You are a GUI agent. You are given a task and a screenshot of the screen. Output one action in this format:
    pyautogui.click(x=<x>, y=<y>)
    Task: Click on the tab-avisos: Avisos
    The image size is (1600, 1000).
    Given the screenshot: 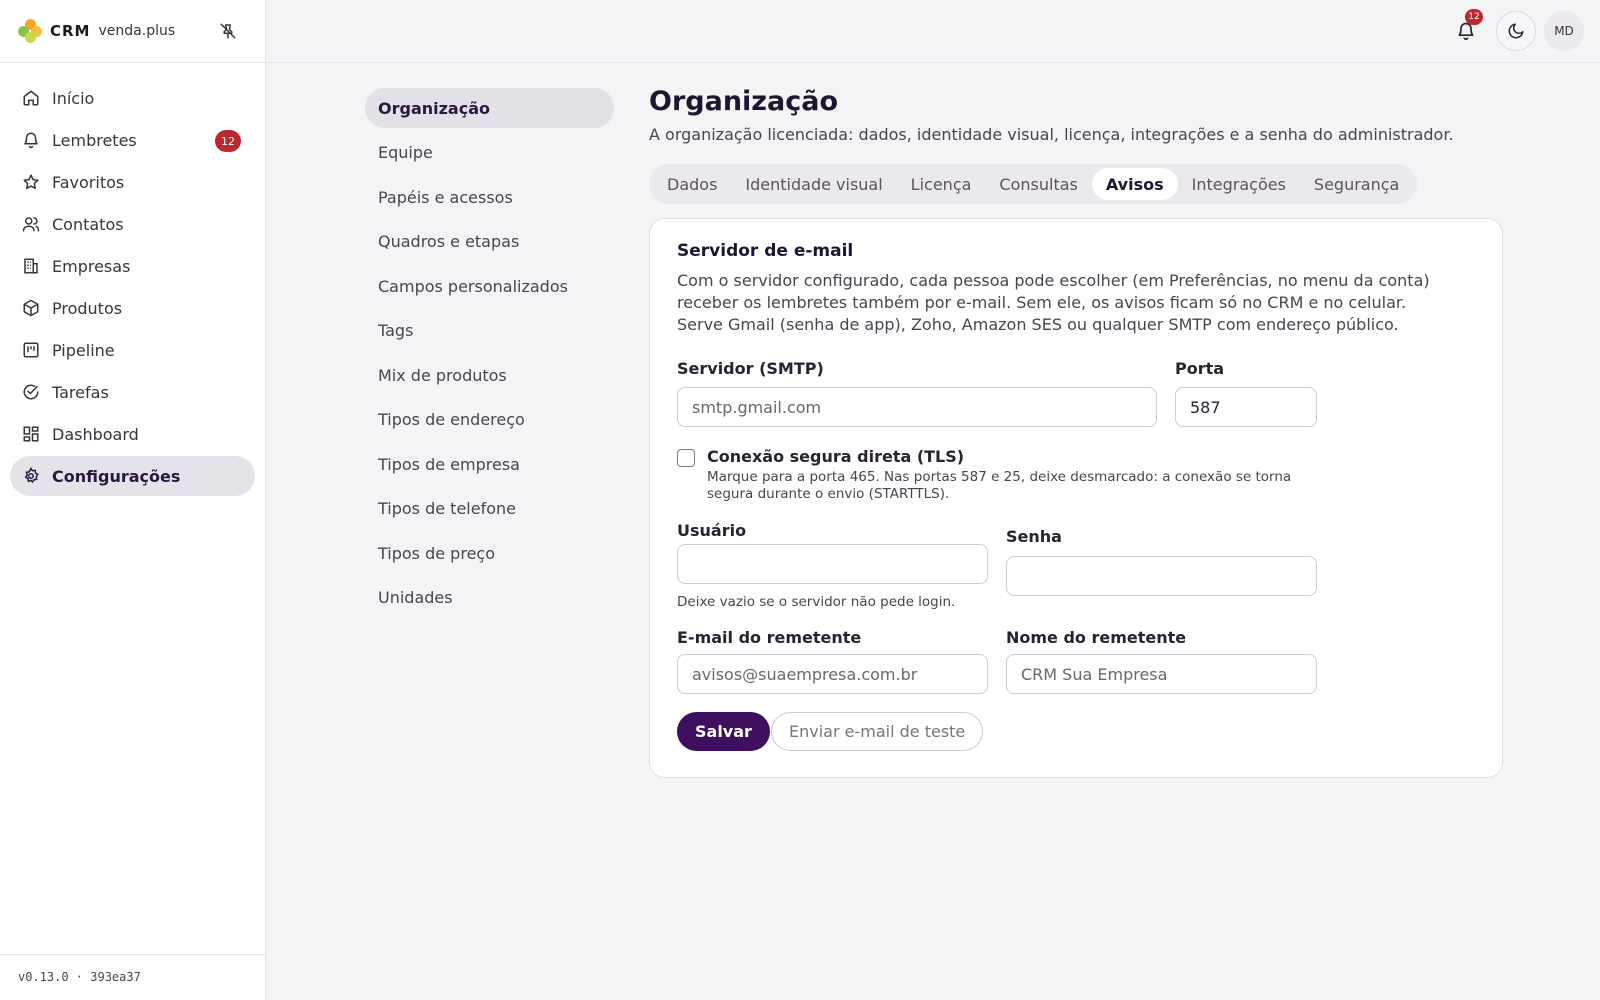 What is the action you would take?
    pyautogui.click(x=1134, y=184)
    